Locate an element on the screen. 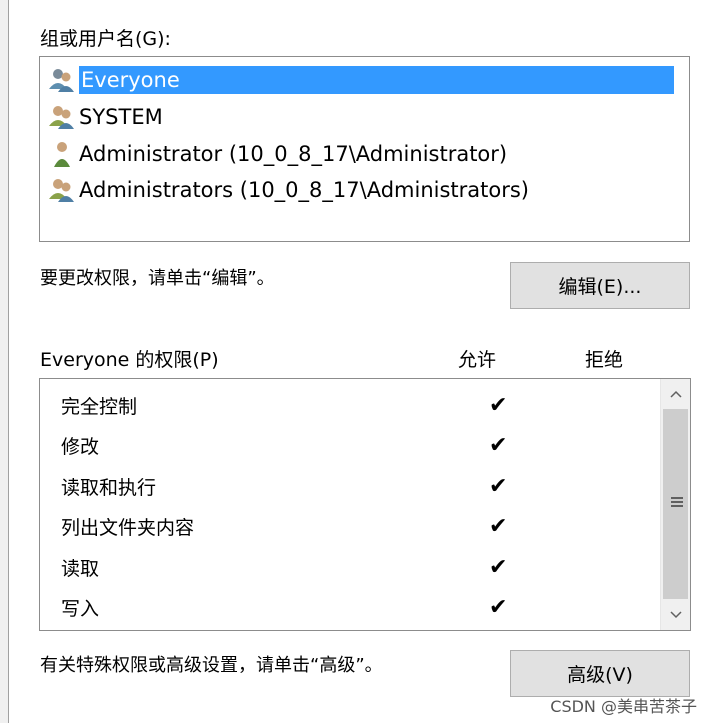 The width and height of the screenshot is (711, 723). user-item-everyone: Everyone is located at coordinates (359, 80).